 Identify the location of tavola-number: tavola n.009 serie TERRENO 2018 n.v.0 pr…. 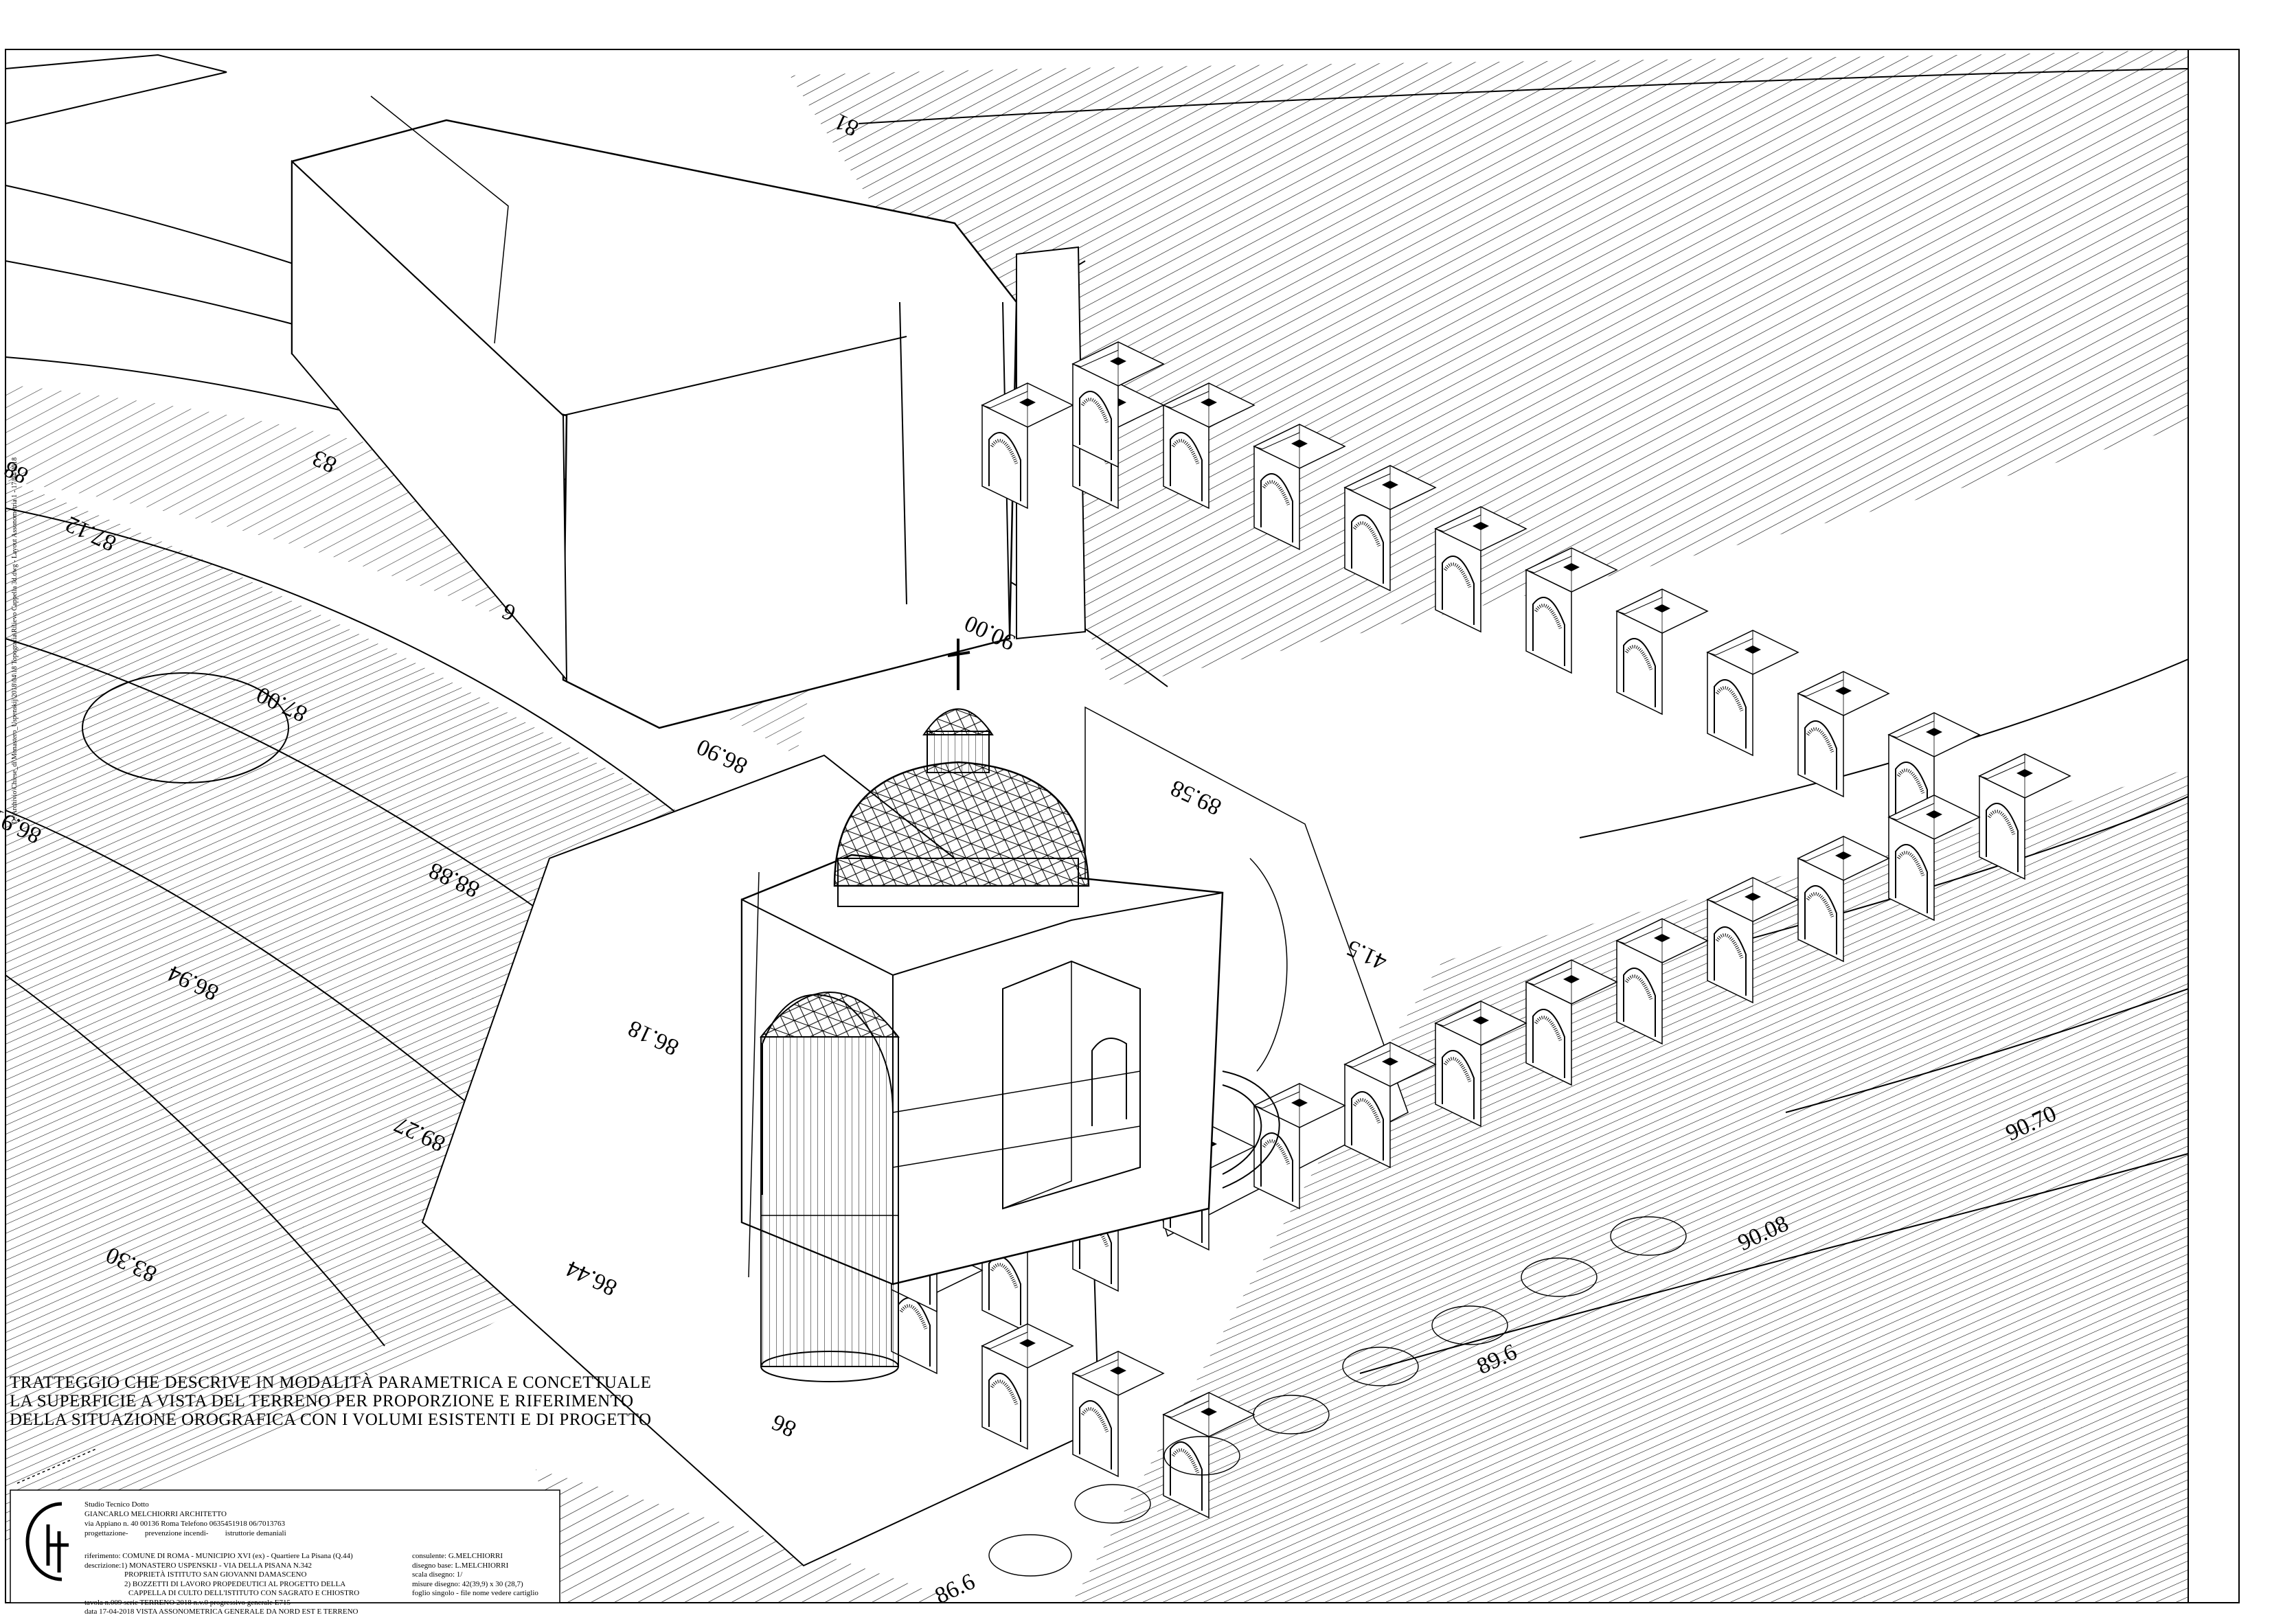
(187, 1602).